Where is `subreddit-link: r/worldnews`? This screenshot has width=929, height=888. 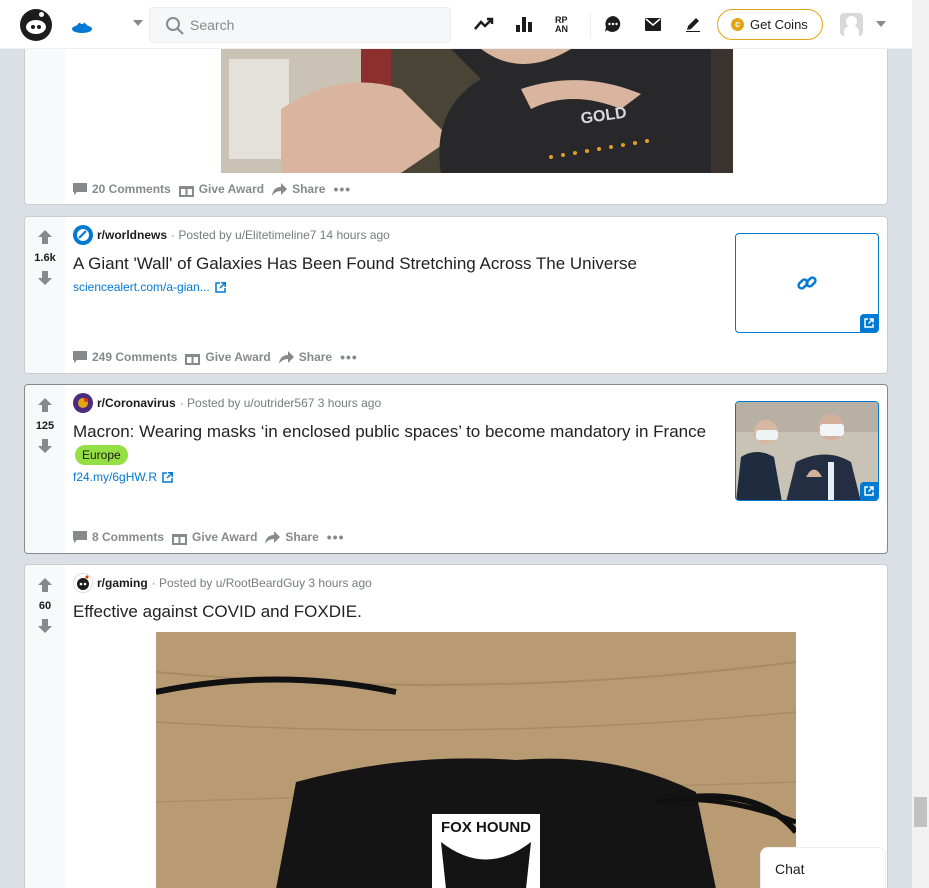 subreddit-link: r/worldnews is located at coordinates (132, 235).